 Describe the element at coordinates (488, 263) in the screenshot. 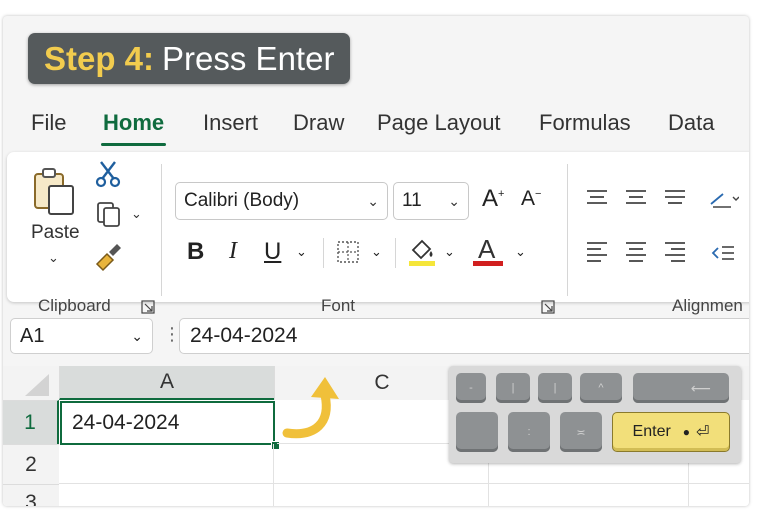

I see `font-color-swatch` at that location.